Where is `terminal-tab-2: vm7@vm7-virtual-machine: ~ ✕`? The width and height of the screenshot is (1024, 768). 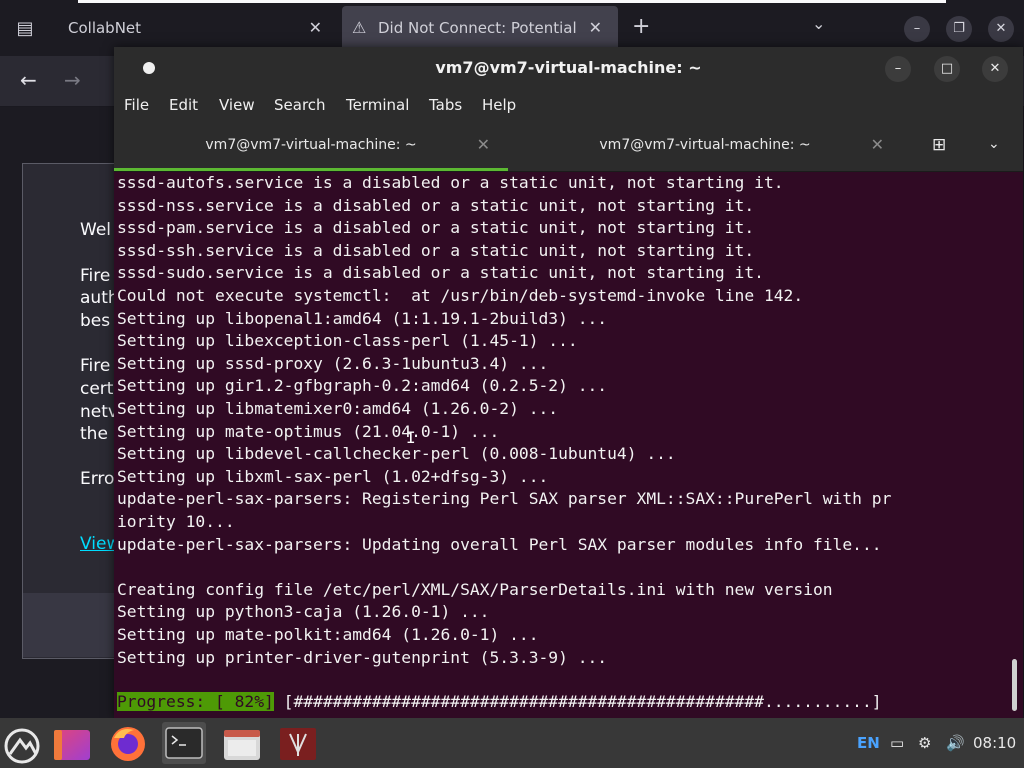
terminal-tab-2: vm7@vm7-virtual-machine: ~ ✕ is located at coordinates (705, 146).